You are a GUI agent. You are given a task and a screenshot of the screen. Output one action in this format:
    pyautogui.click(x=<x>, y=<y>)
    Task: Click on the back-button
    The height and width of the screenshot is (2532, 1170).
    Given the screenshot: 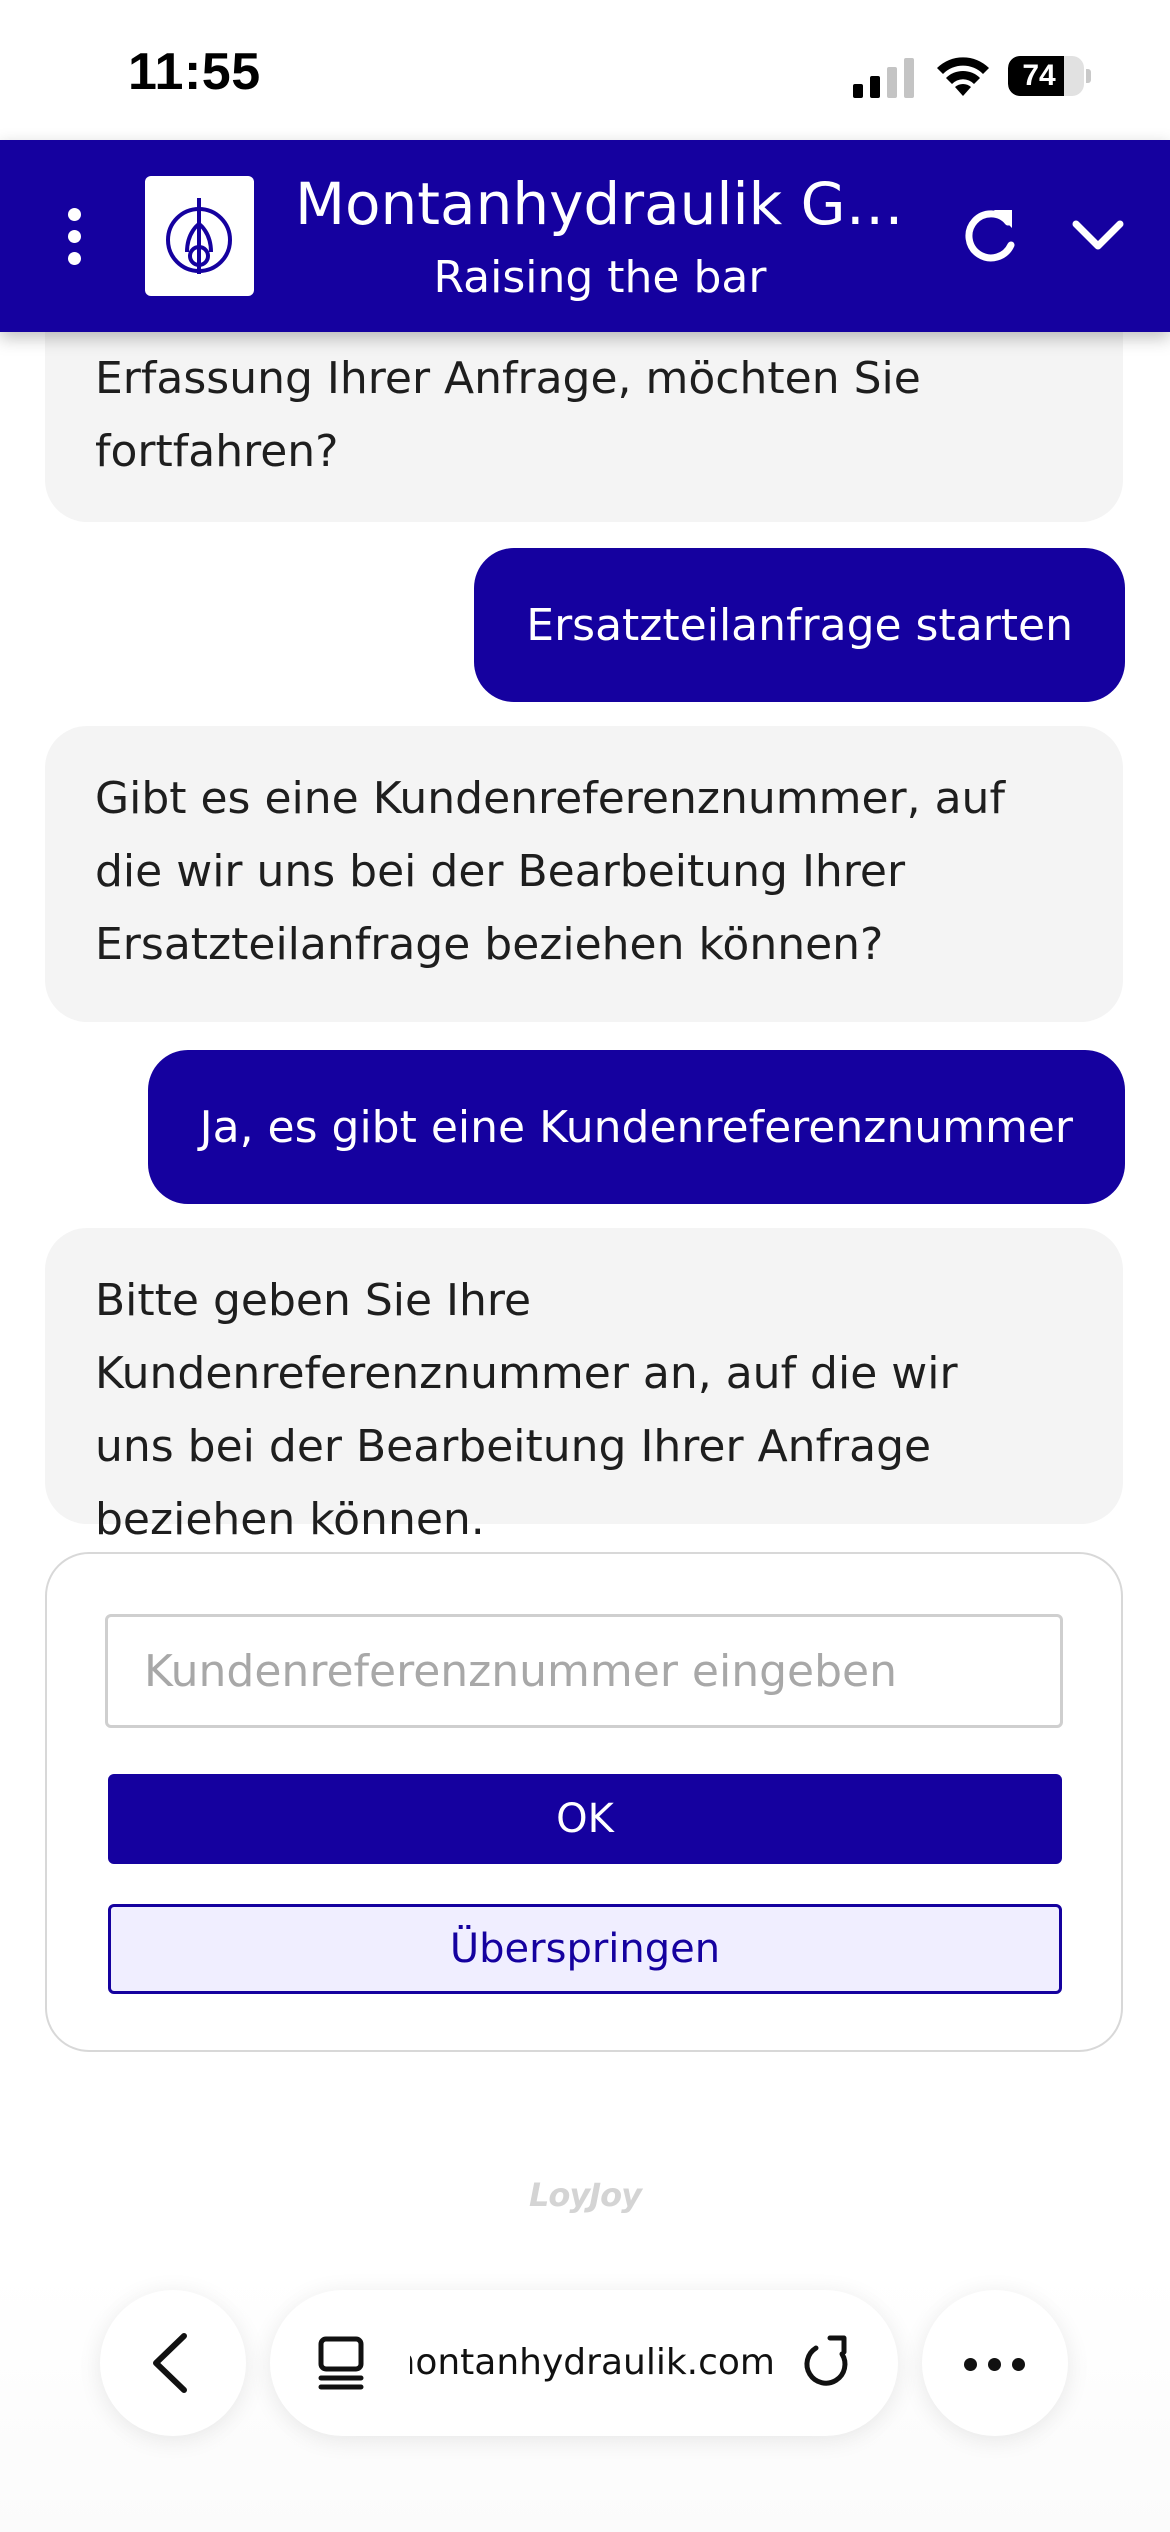 What is the action you would take?
    pyautogui.click(x=173, y=2363)
    